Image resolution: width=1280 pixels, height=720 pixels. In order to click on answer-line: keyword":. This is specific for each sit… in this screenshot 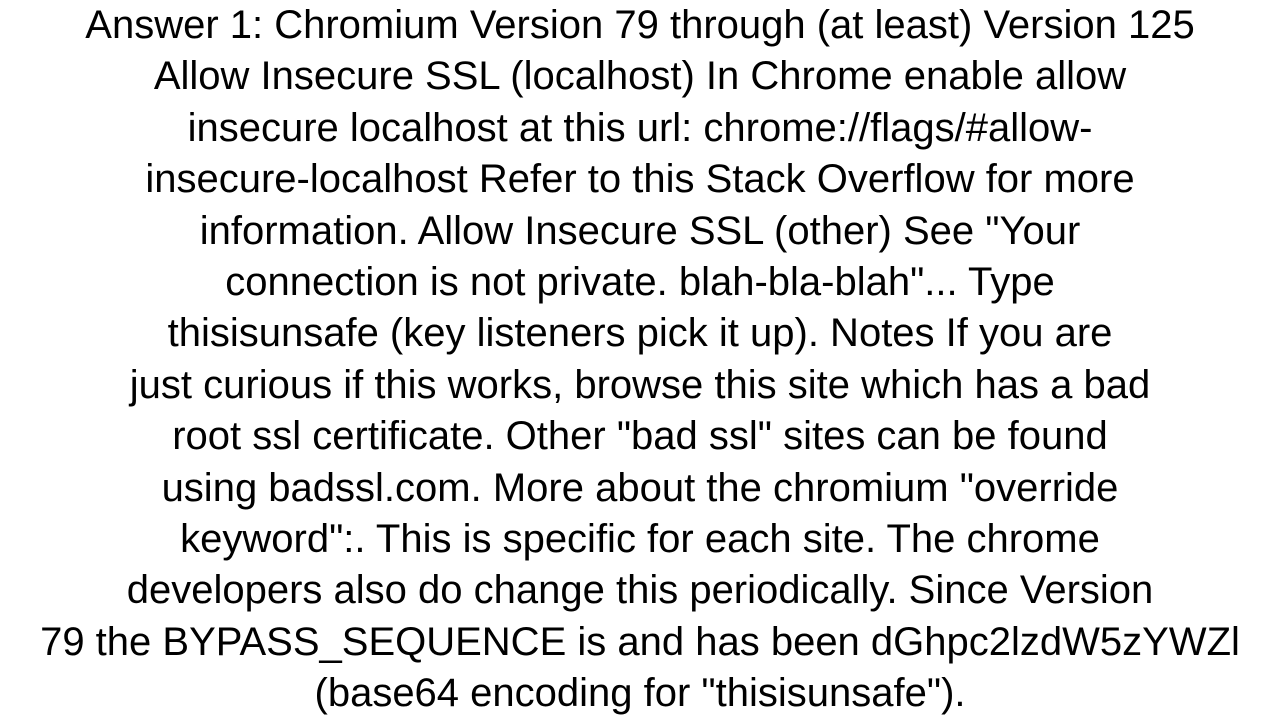, I will do `click(640, 538)`.